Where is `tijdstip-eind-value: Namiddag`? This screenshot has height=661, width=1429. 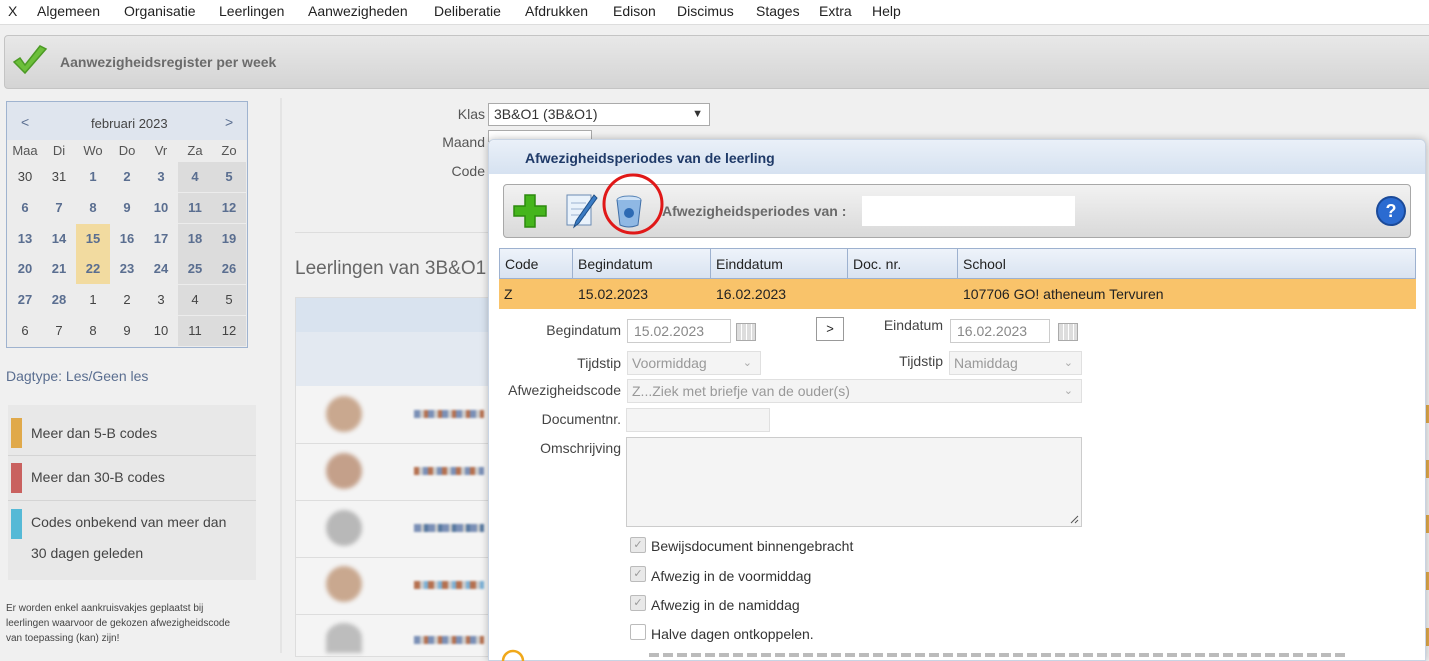
tijdstip-eind-value: Namiddag is located at coordinates (986, 363).